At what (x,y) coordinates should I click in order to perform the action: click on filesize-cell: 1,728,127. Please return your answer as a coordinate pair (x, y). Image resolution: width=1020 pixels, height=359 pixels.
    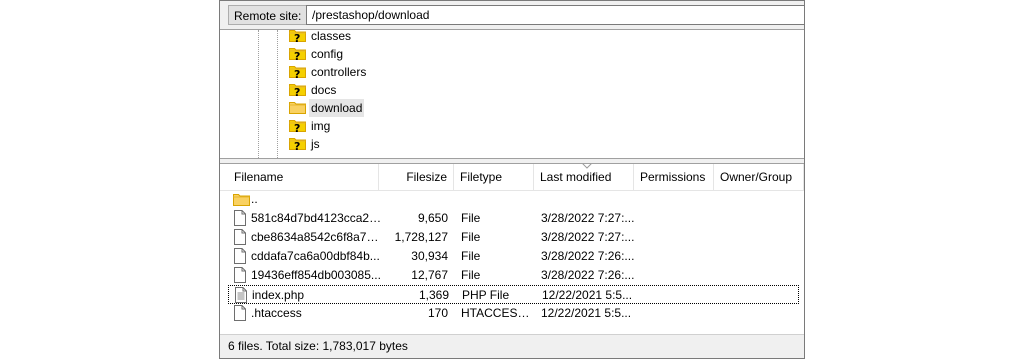
    Looking at the image, I should click on (421, 237).